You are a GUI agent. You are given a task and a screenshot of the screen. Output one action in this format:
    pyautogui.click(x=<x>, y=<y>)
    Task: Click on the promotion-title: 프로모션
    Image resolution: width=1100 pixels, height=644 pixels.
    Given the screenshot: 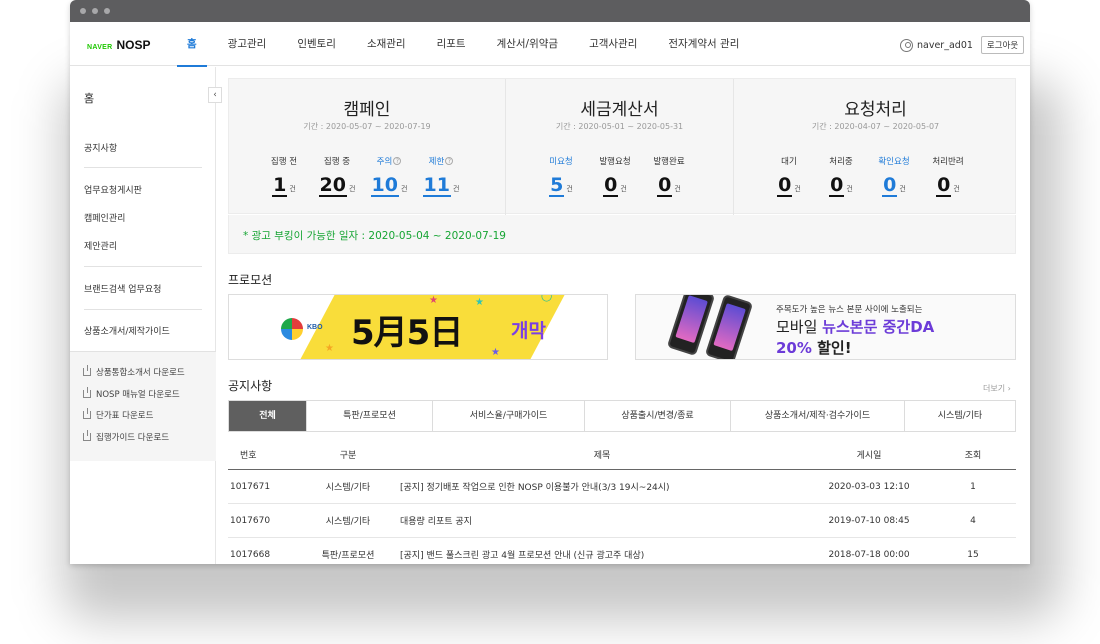 What is the action you would take?
    pyautogui.click(x=250, y=280)
    